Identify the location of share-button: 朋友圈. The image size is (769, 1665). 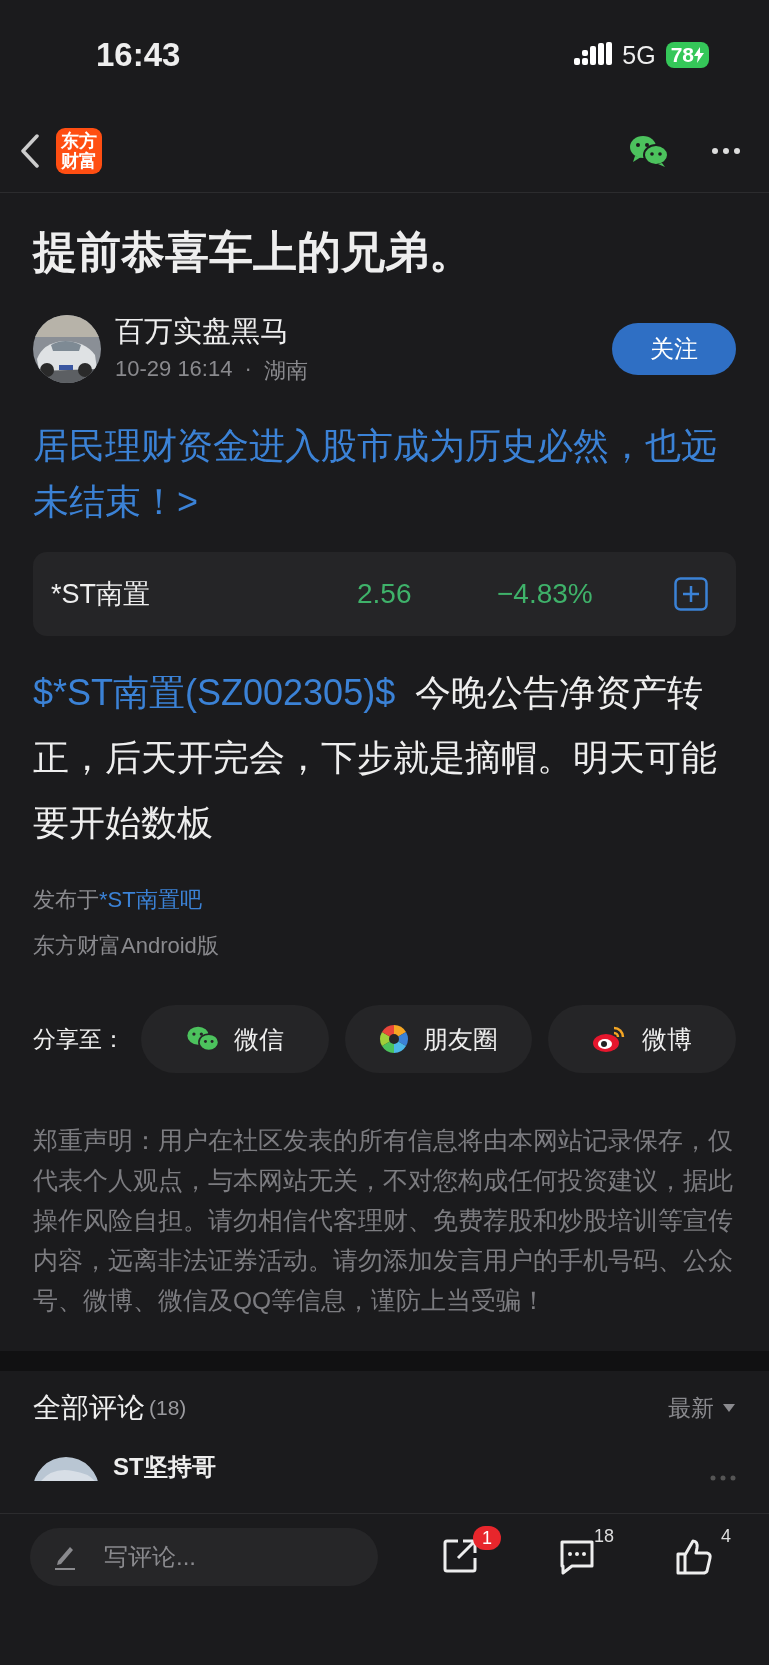
(438, 1039).